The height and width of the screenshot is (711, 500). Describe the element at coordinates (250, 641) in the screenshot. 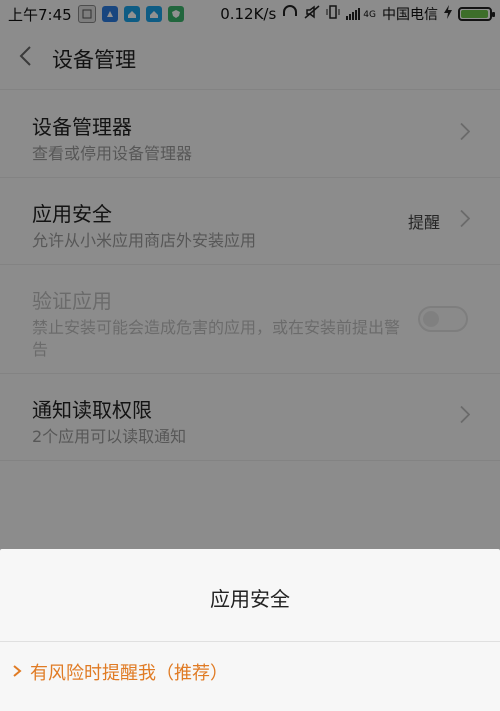

I see `sheet-divider` at that location.